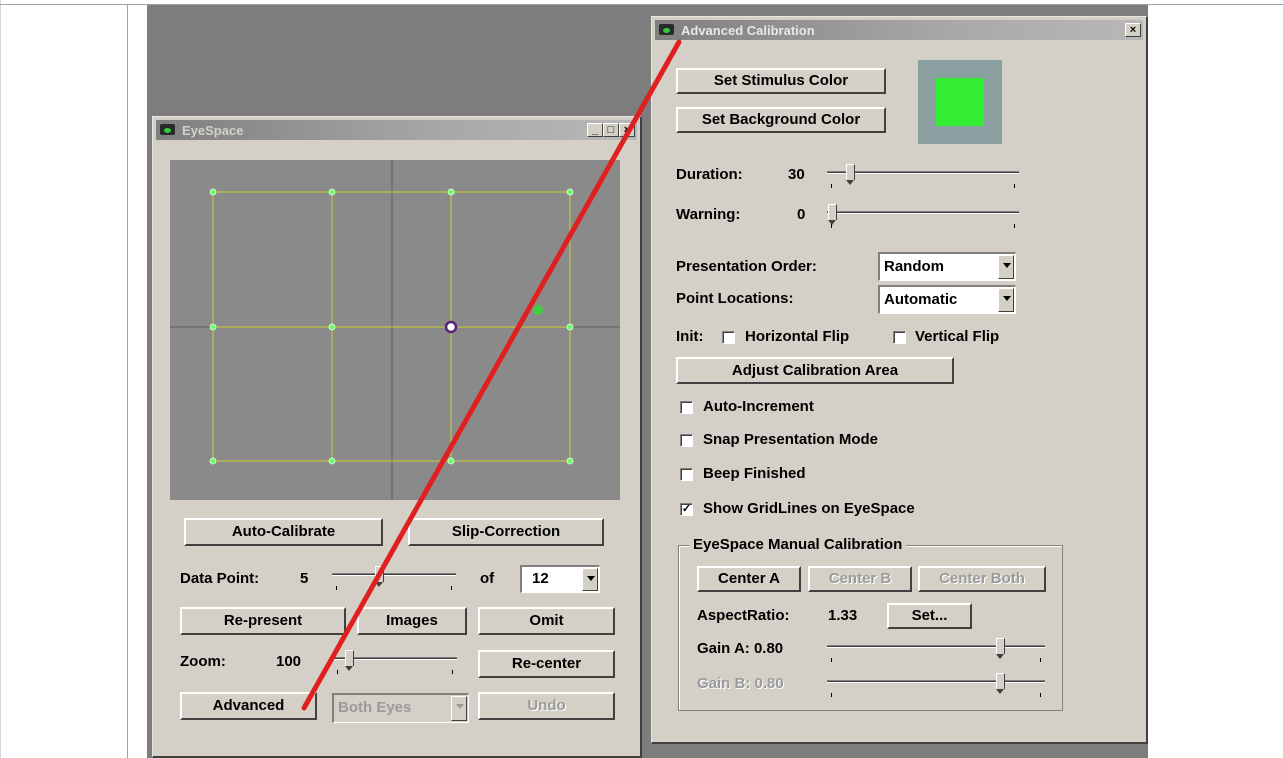 The image size is (1283, 758). What do you see at coordinates (451, 327) in the screenshot?
I see `current-point-marker` at bounding box center [451, 327].